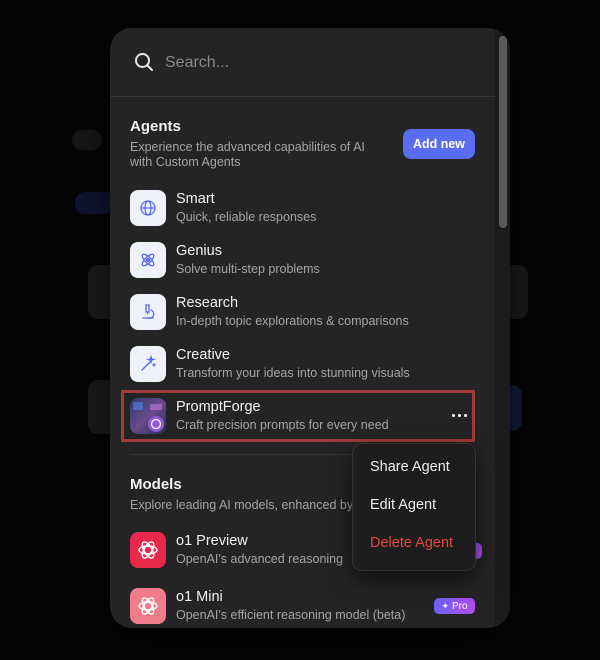 The image size is (600, 660). Describe the element at coordinates (459, 606) in the screenshot. I see `pro-badge-label: Pro` at that location.